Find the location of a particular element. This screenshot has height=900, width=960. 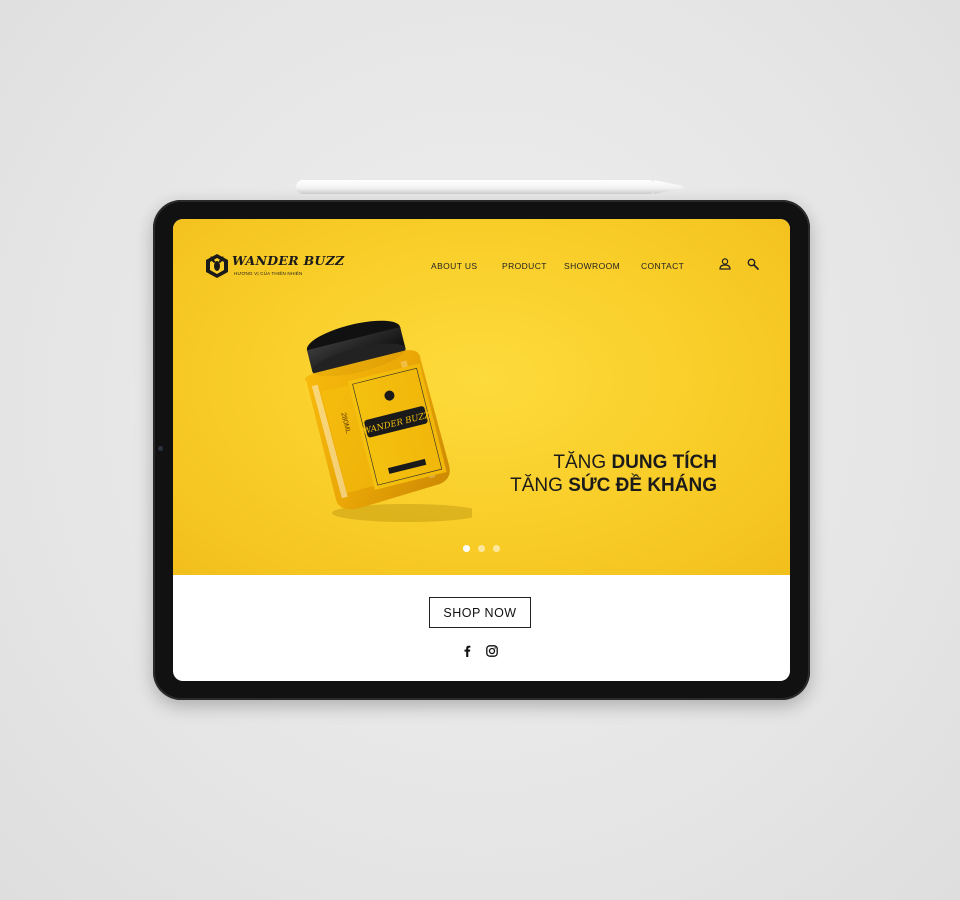

hero-headline: TĂNG DUNG TÍCH TĂNG SỨC ĐỀ KHÁNG is located at coordinates (613, 474).